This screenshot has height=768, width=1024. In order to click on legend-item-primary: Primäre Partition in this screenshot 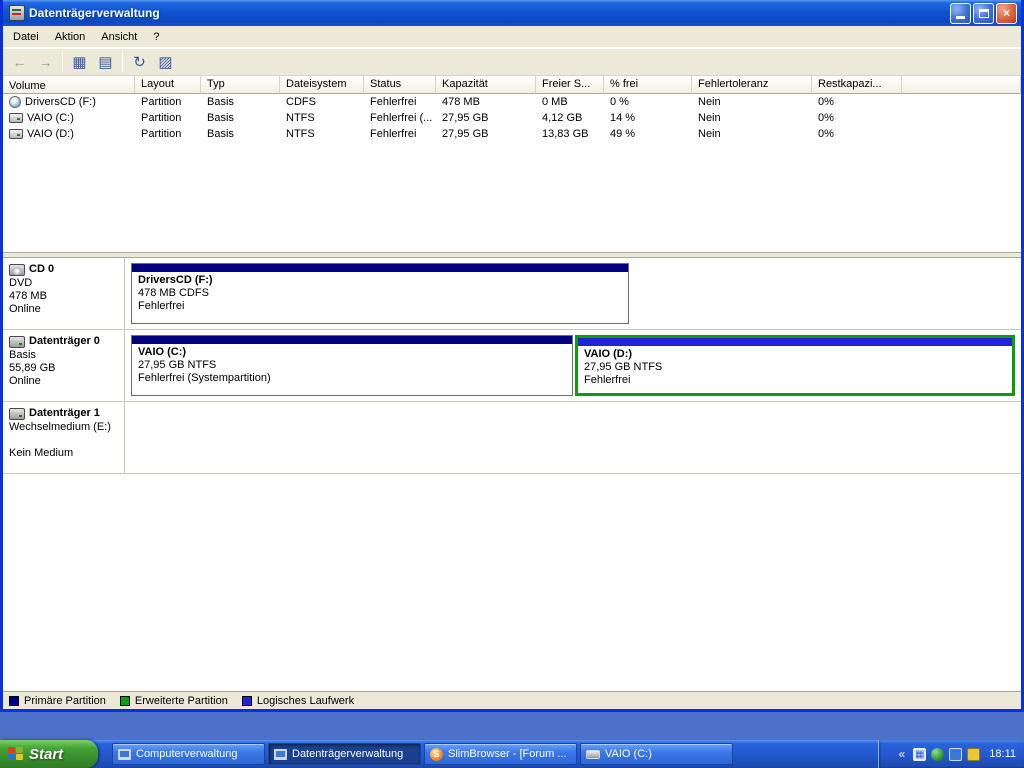, I will do `click(57, 701)`.